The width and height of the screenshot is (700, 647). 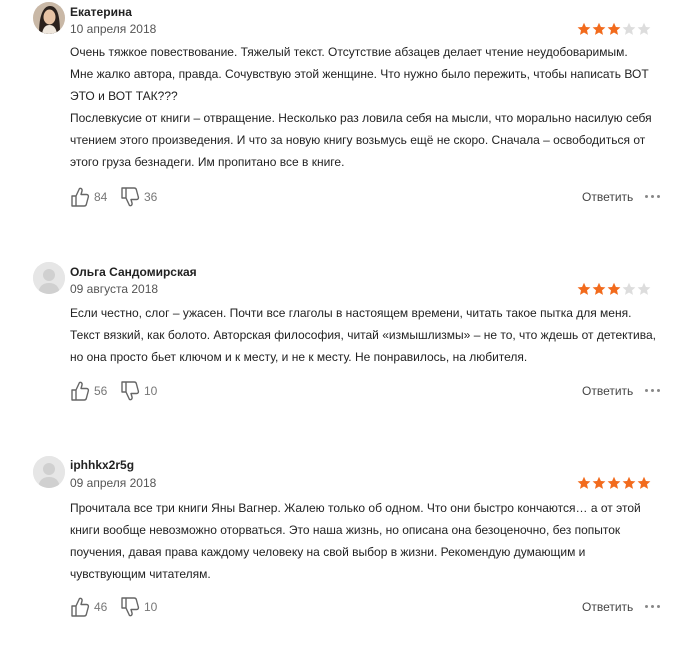 I want to click on review-actions: 84 36 Ответить, so click(x=367, y=198).